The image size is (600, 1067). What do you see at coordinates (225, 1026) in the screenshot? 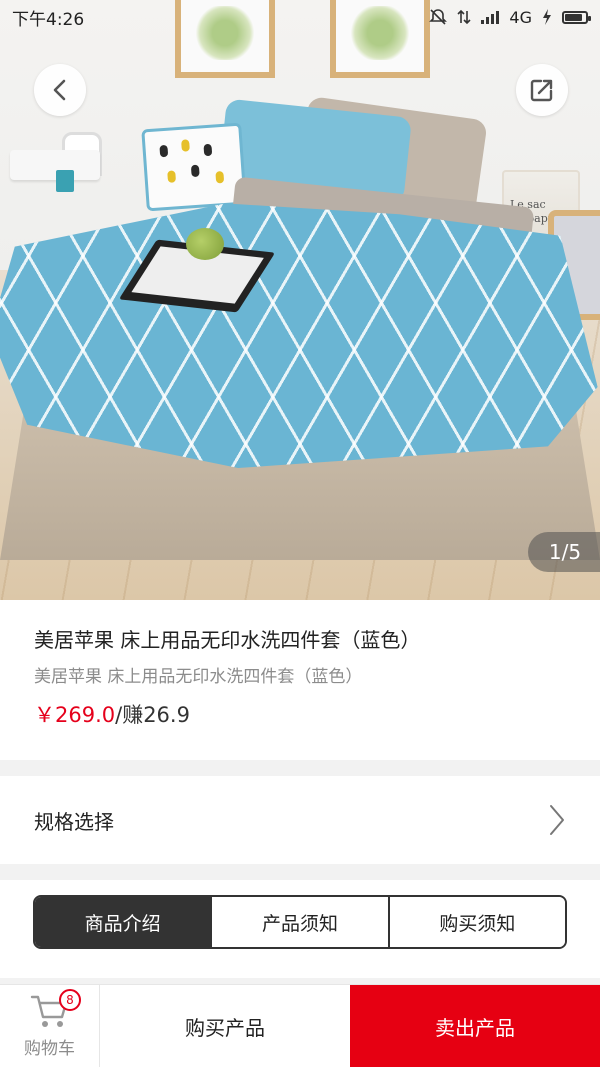
I see `buy-product-button: 购买产品` at bounding box center [225, 1026].